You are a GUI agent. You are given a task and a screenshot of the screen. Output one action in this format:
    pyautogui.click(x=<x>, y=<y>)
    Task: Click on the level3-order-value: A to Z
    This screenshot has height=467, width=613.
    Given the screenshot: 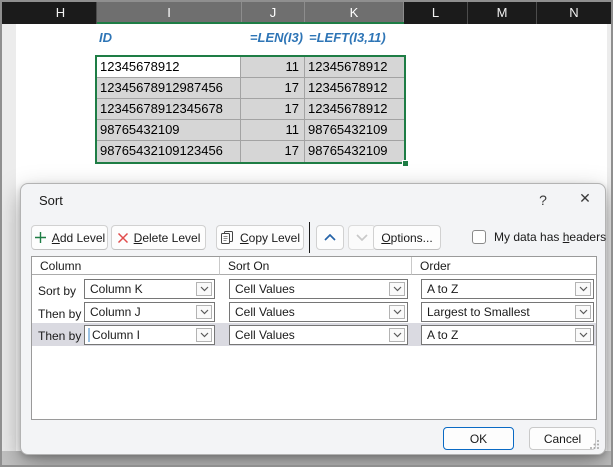 What is the action you would take?
    pyautogui.click(x=443, y=335)
    